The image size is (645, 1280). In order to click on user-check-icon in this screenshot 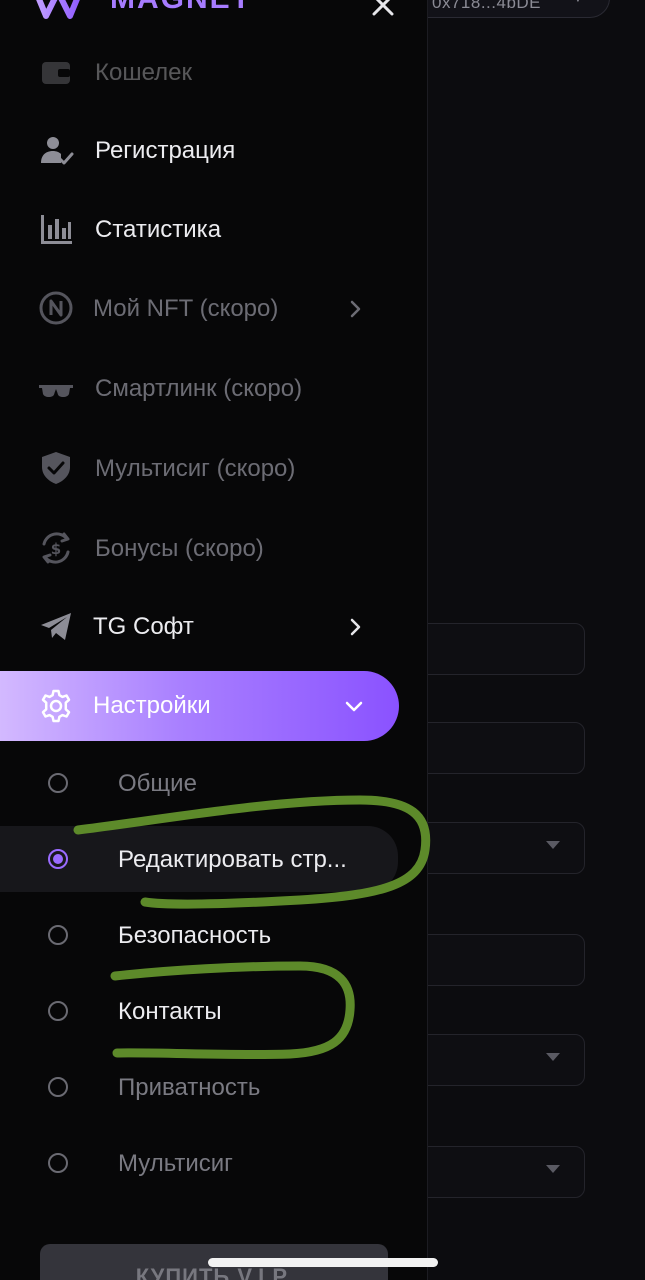, I will do `click(57, 151)`.